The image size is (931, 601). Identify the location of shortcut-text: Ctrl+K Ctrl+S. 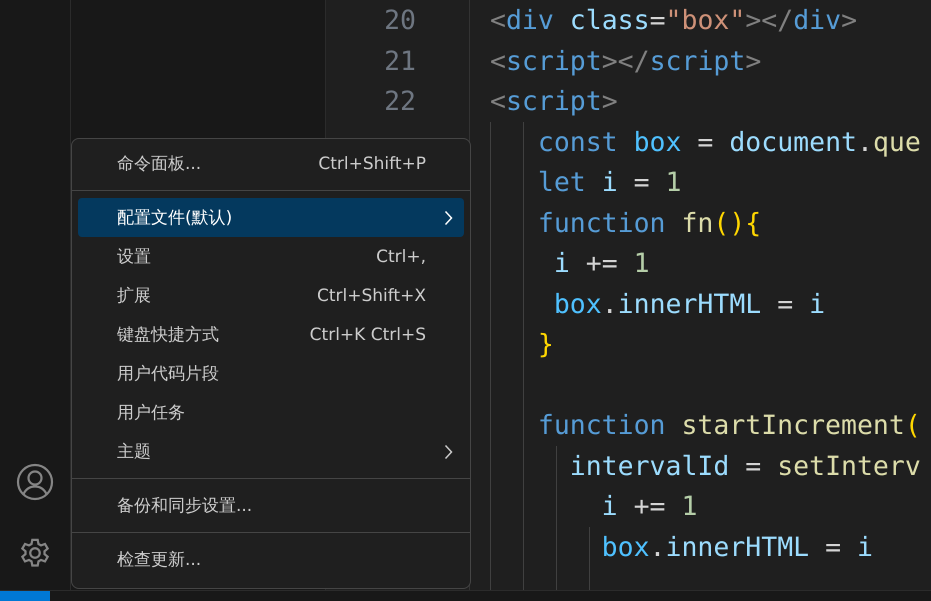
(368, 334).